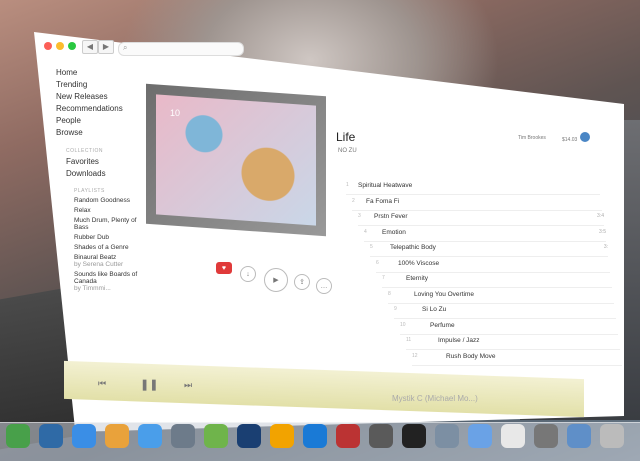  What do you see at coordinates (89, 84) in the screenshot?
I see `sidebar-item-trending: Trending` at bounding box center [89, 84].